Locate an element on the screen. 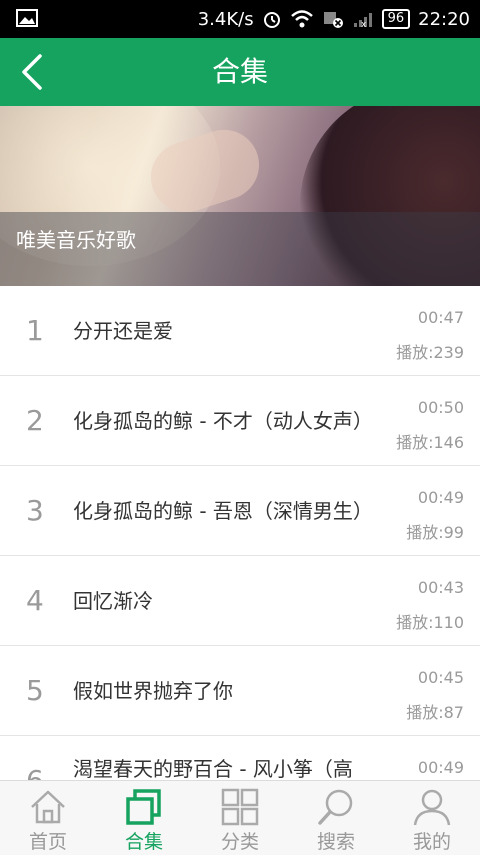  svg-text: x is located at coordinates (364, 24).